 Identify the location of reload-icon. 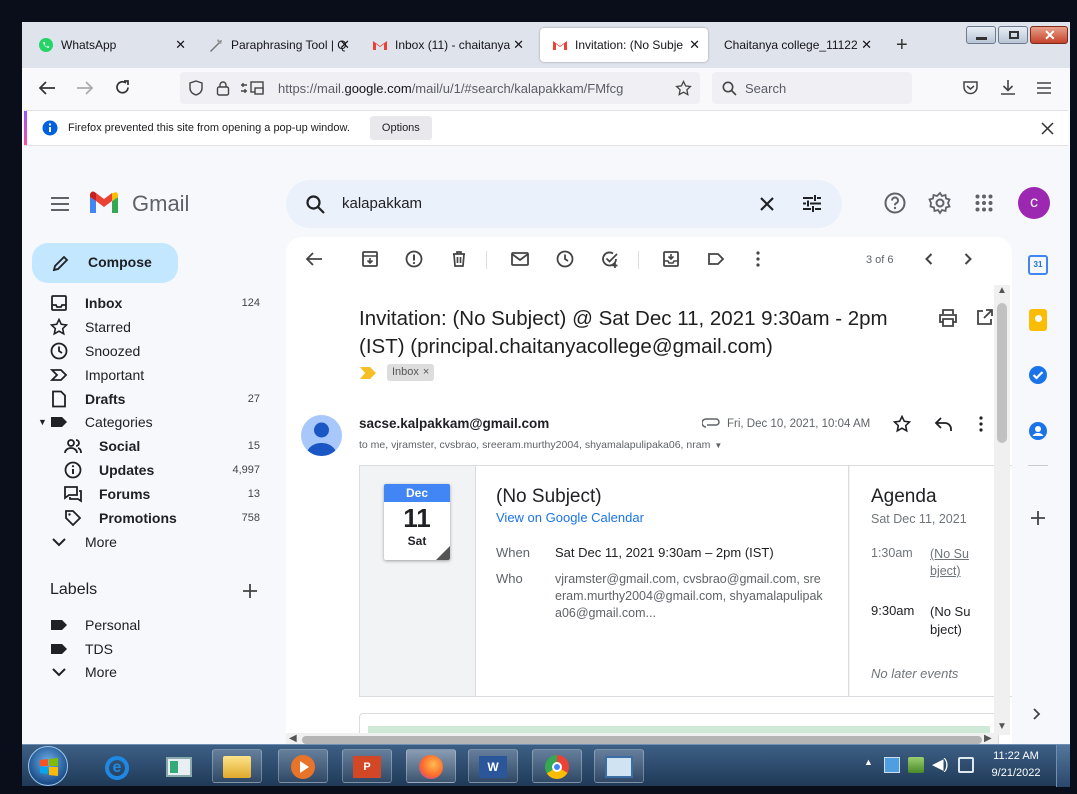
(122, 87).